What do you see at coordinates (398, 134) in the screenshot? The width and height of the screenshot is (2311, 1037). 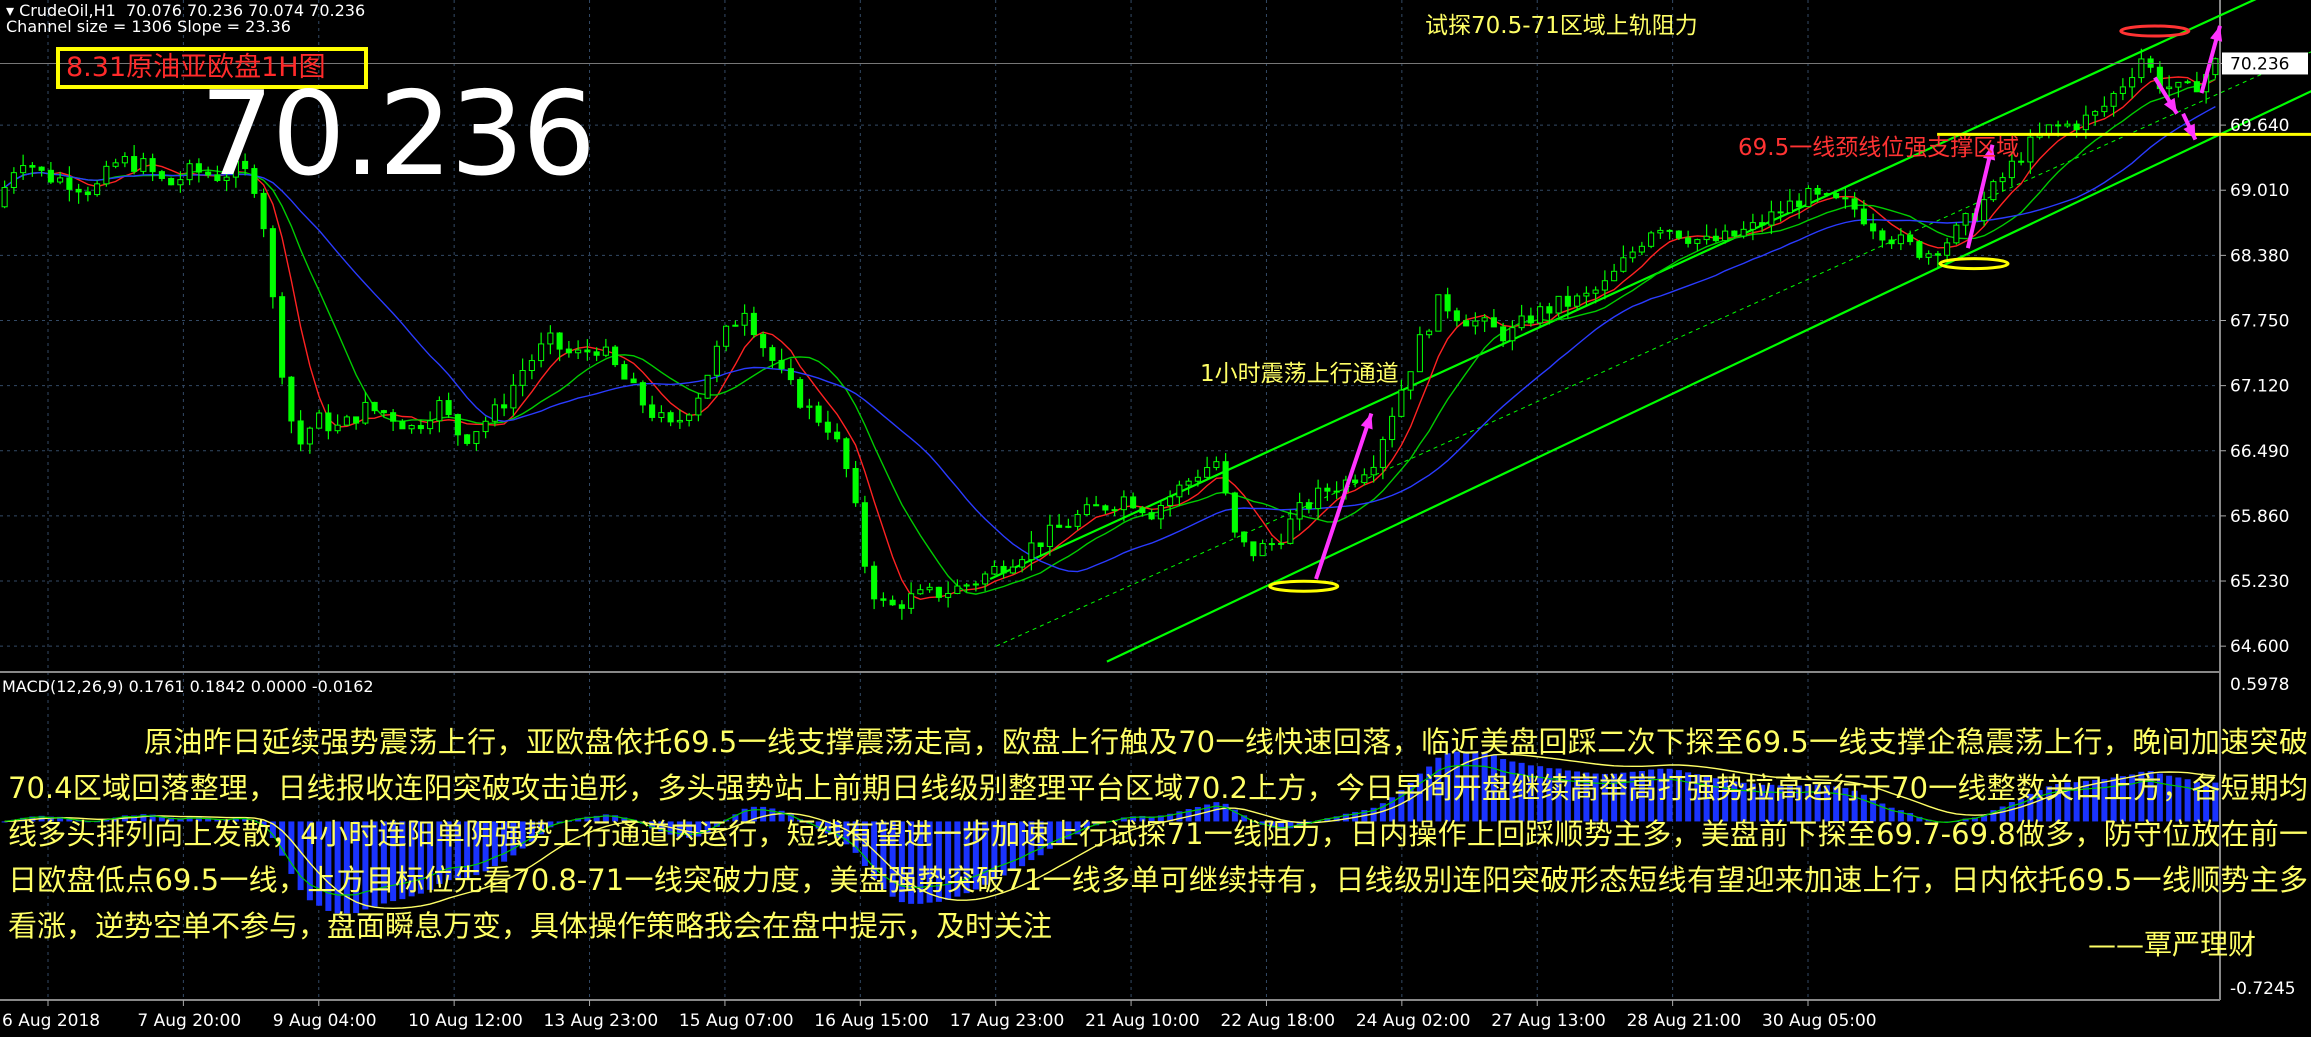 I see `current-price-large: 70.236` at bounding box center [398, 134].